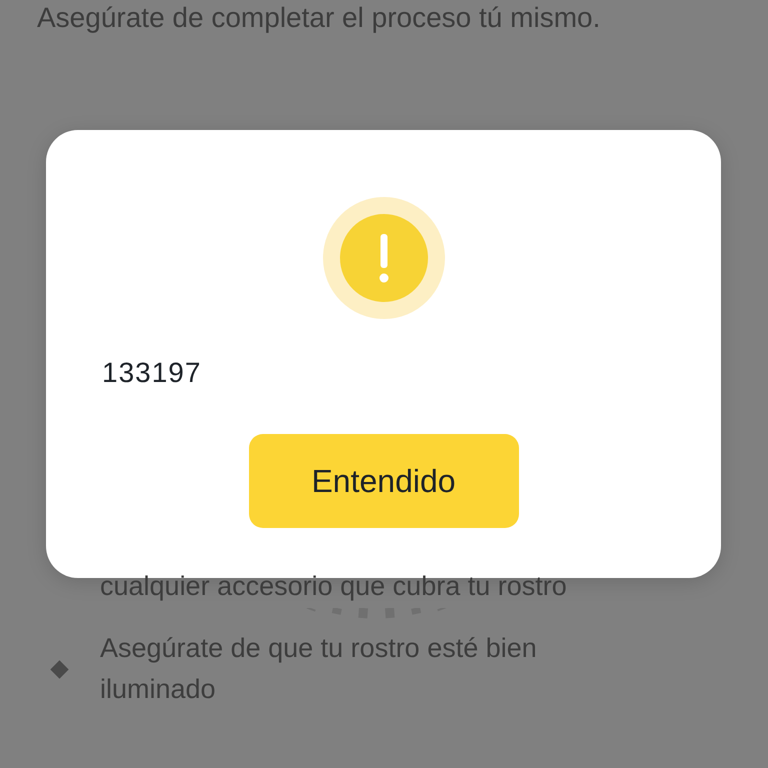 Image resolution: width=768 pixels, height=768 pixels. Describe the element at coordinates (152, 373) in the screenshot. I see `dialog-message: 133197` at that location.